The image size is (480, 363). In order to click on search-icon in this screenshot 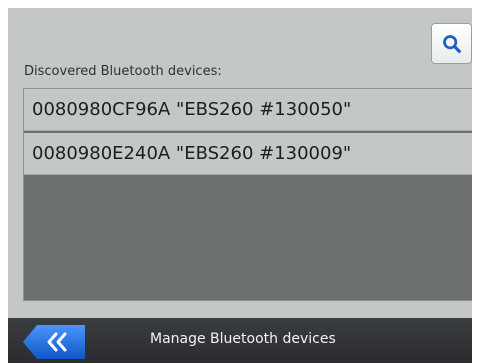, I will do `click(451, 43)`.